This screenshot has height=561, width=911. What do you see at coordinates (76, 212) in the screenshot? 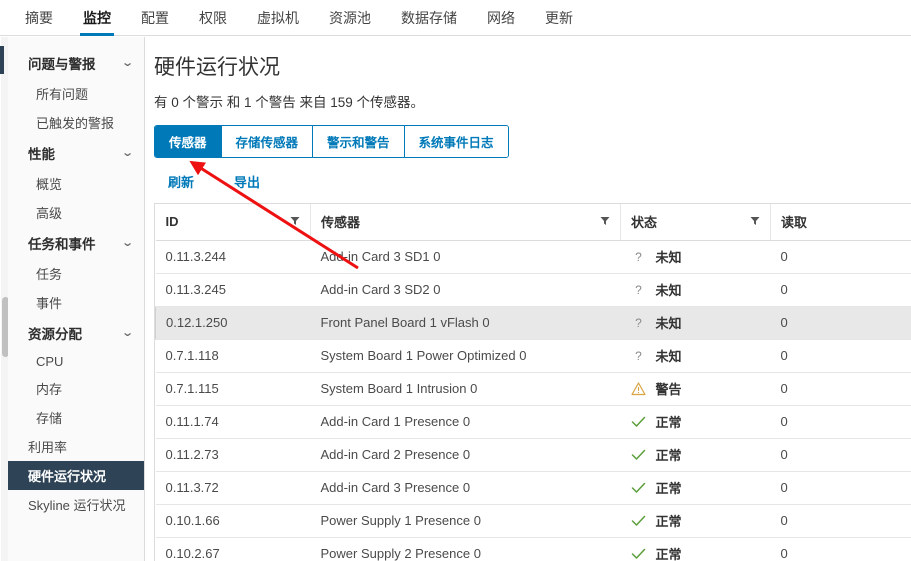
I see `sidebar-item-1-1: 高级` at bounding box center [76, 212].